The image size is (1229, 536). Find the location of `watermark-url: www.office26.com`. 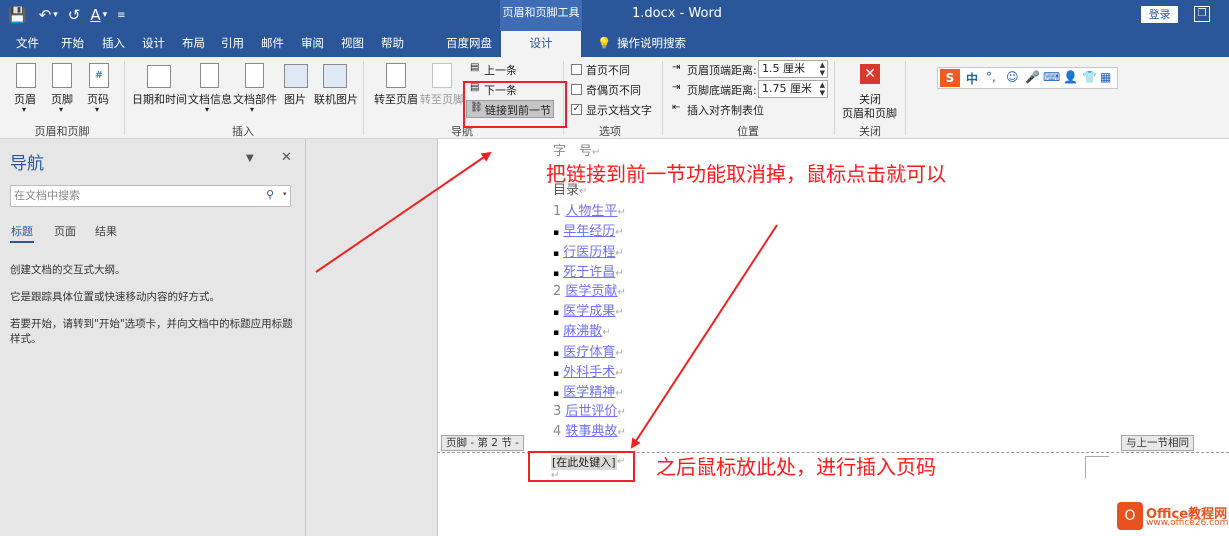

watermark-url: www.office26.com is located at coordinates (1187, 523).